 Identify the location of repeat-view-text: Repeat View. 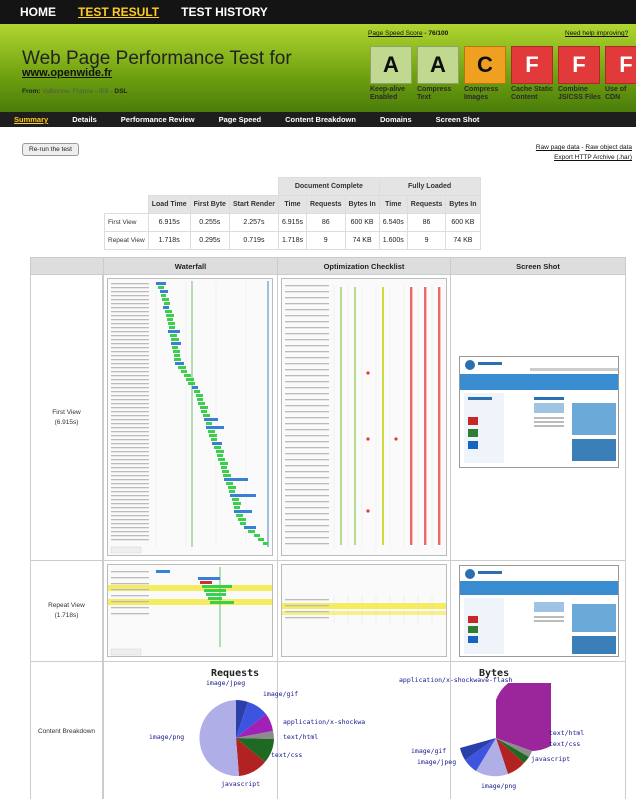
(66, 605).